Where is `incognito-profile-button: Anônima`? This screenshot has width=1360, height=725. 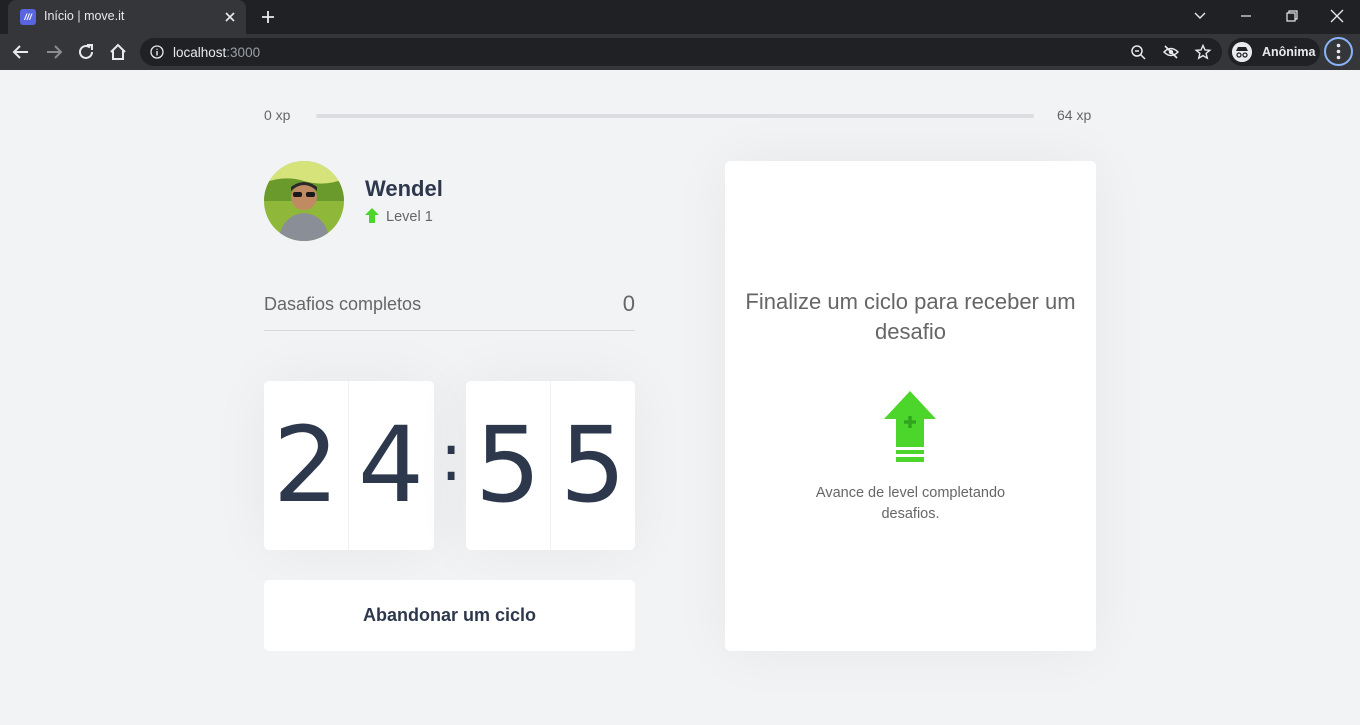 incognito-profile-button: Anônima is located at coordinates (1274, 52).